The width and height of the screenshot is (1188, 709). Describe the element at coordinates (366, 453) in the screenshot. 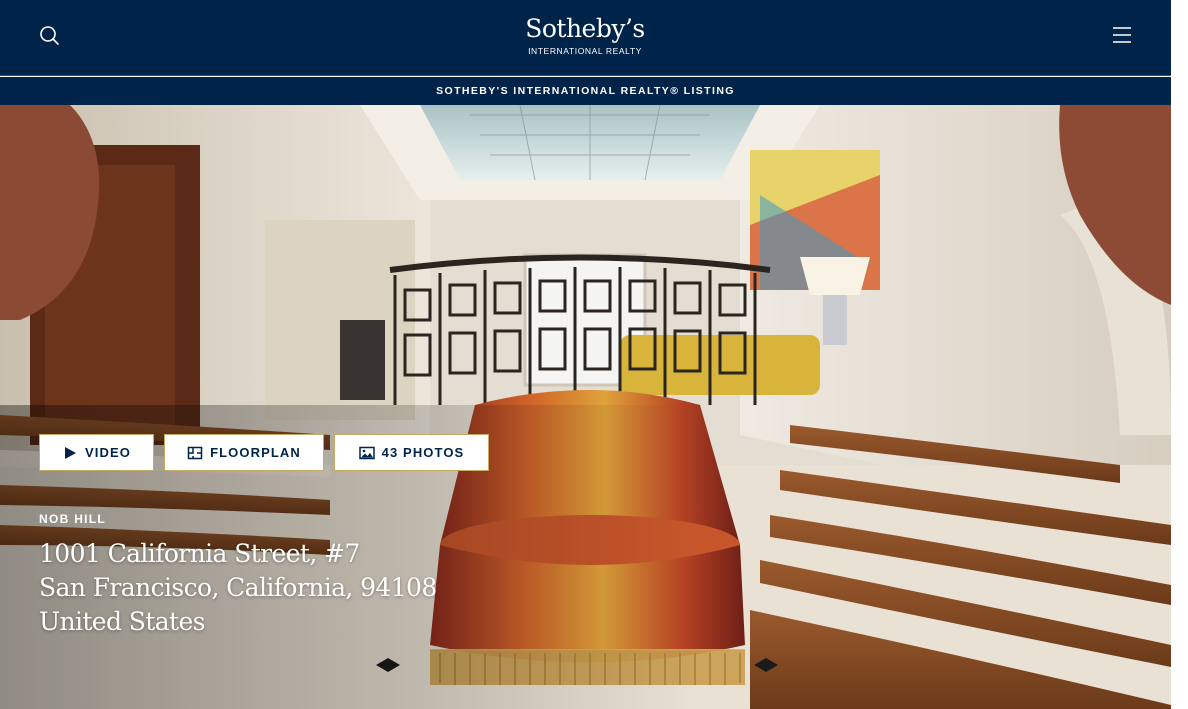

I see `photo-icon` at that location.